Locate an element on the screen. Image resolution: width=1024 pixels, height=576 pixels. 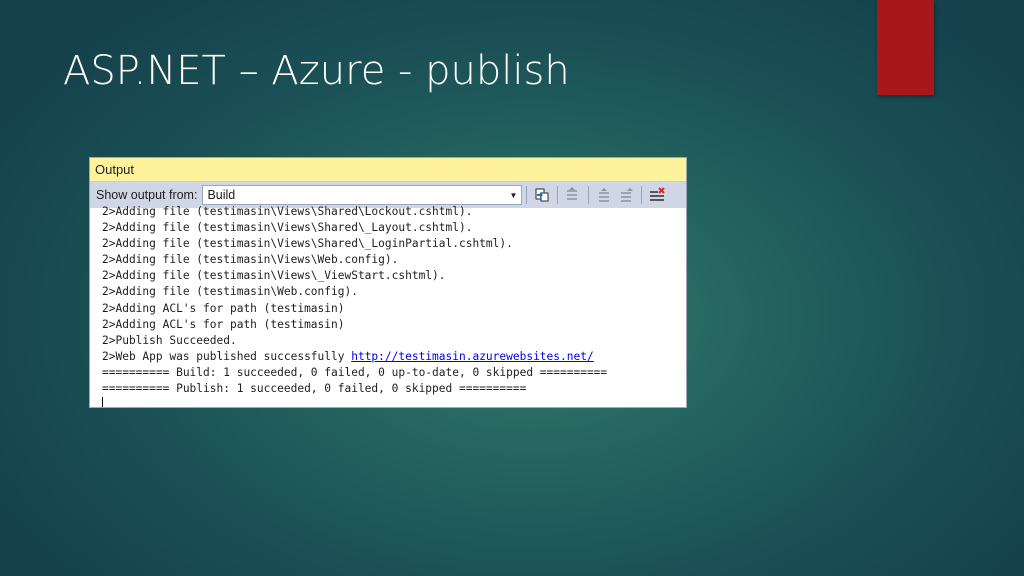
published-message: 2>Web App was published successfully is located at coordinates (227, 356).